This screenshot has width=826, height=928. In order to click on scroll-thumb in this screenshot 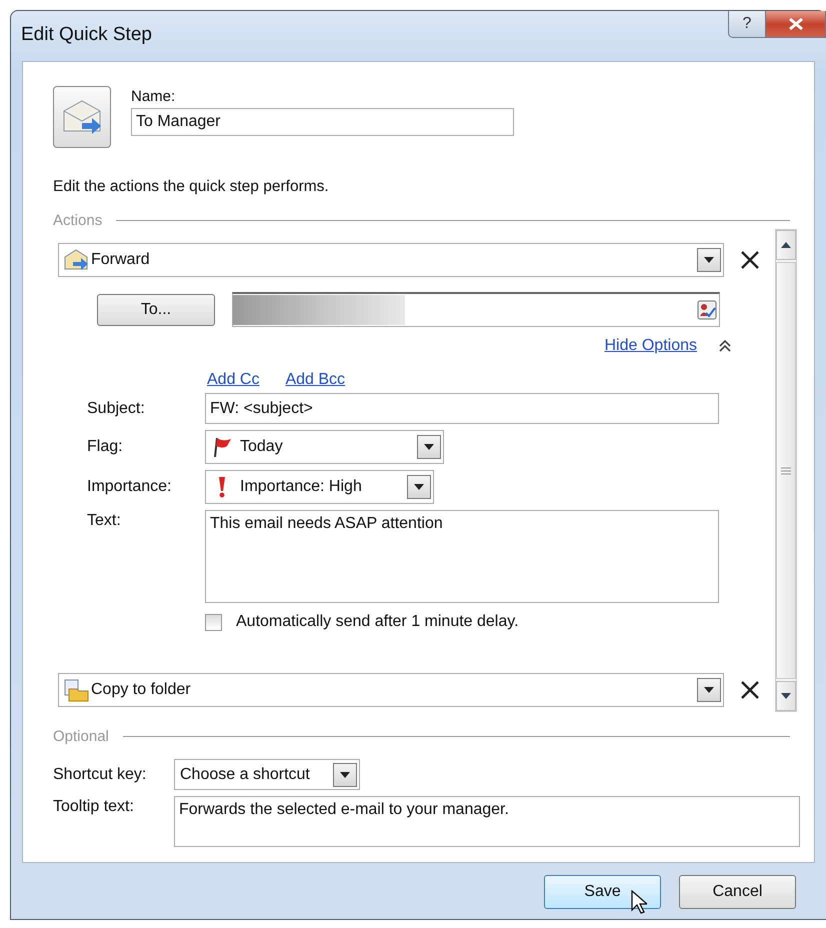, I will do `click(786, 470)`.